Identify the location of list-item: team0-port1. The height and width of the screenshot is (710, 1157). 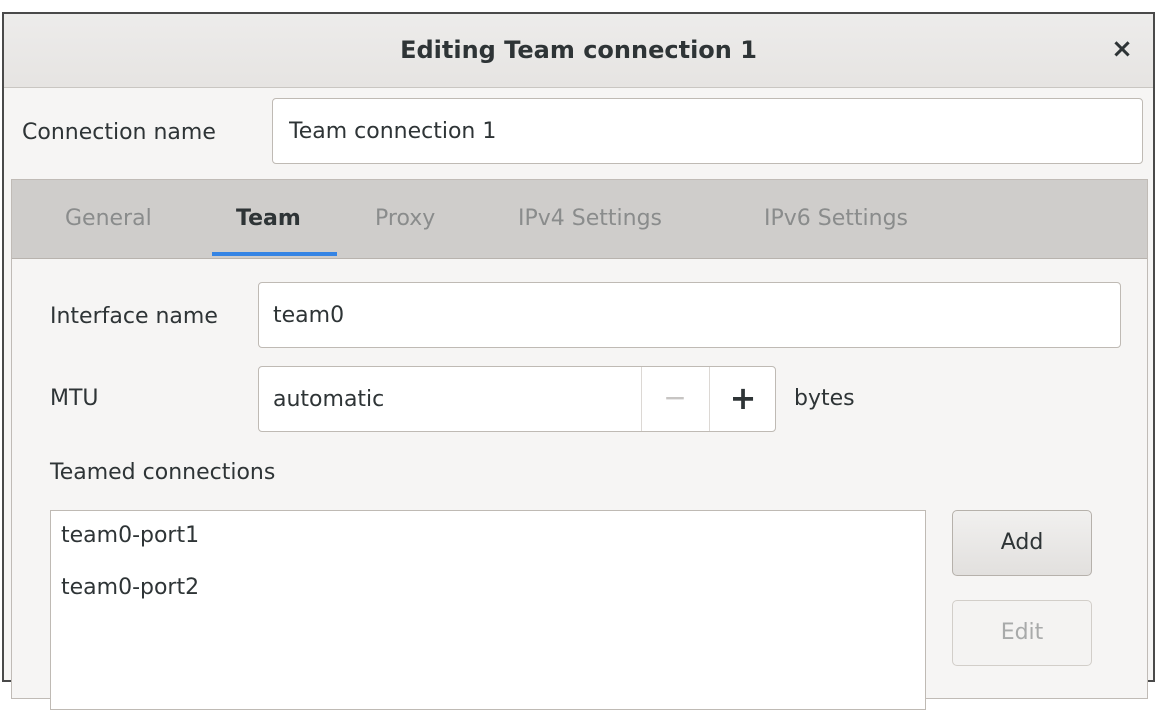
(130, 535).